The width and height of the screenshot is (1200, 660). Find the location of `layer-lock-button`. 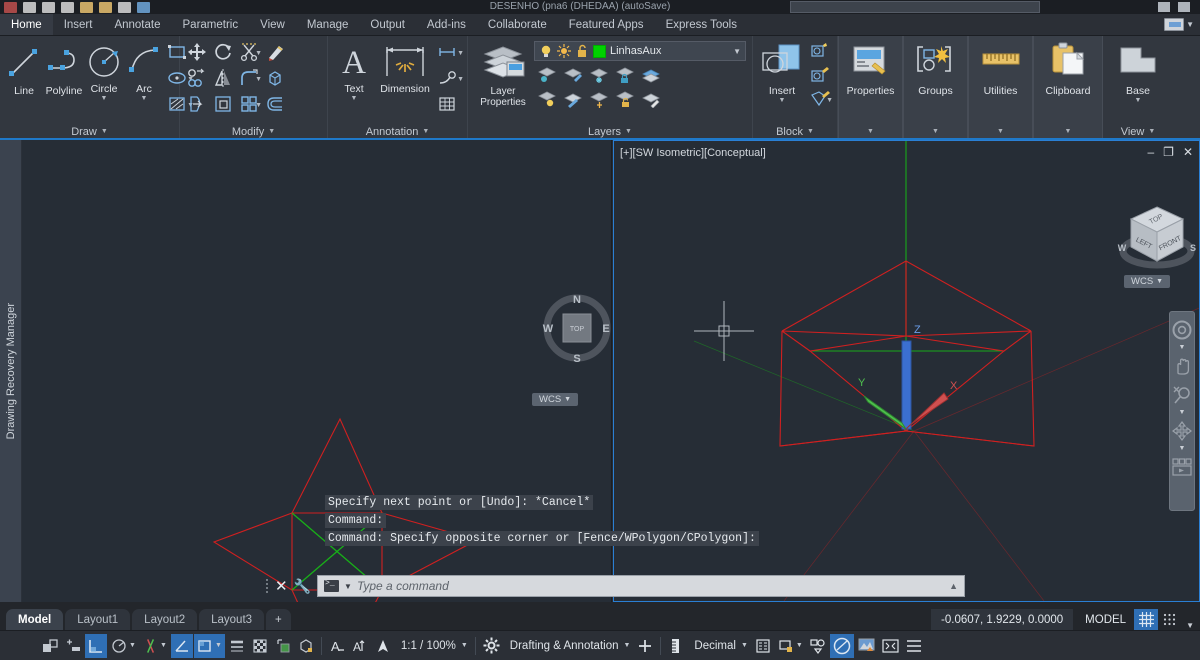

layer-lock-button is located at coordinates (625, 75).